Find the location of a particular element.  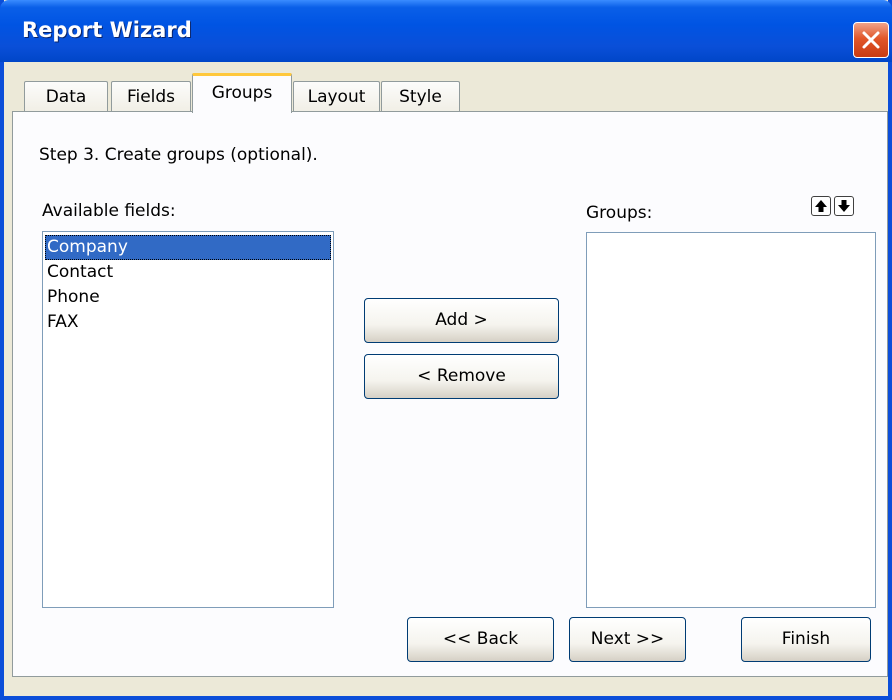

tab-fields: Fields is located at coordinates (151, 96).